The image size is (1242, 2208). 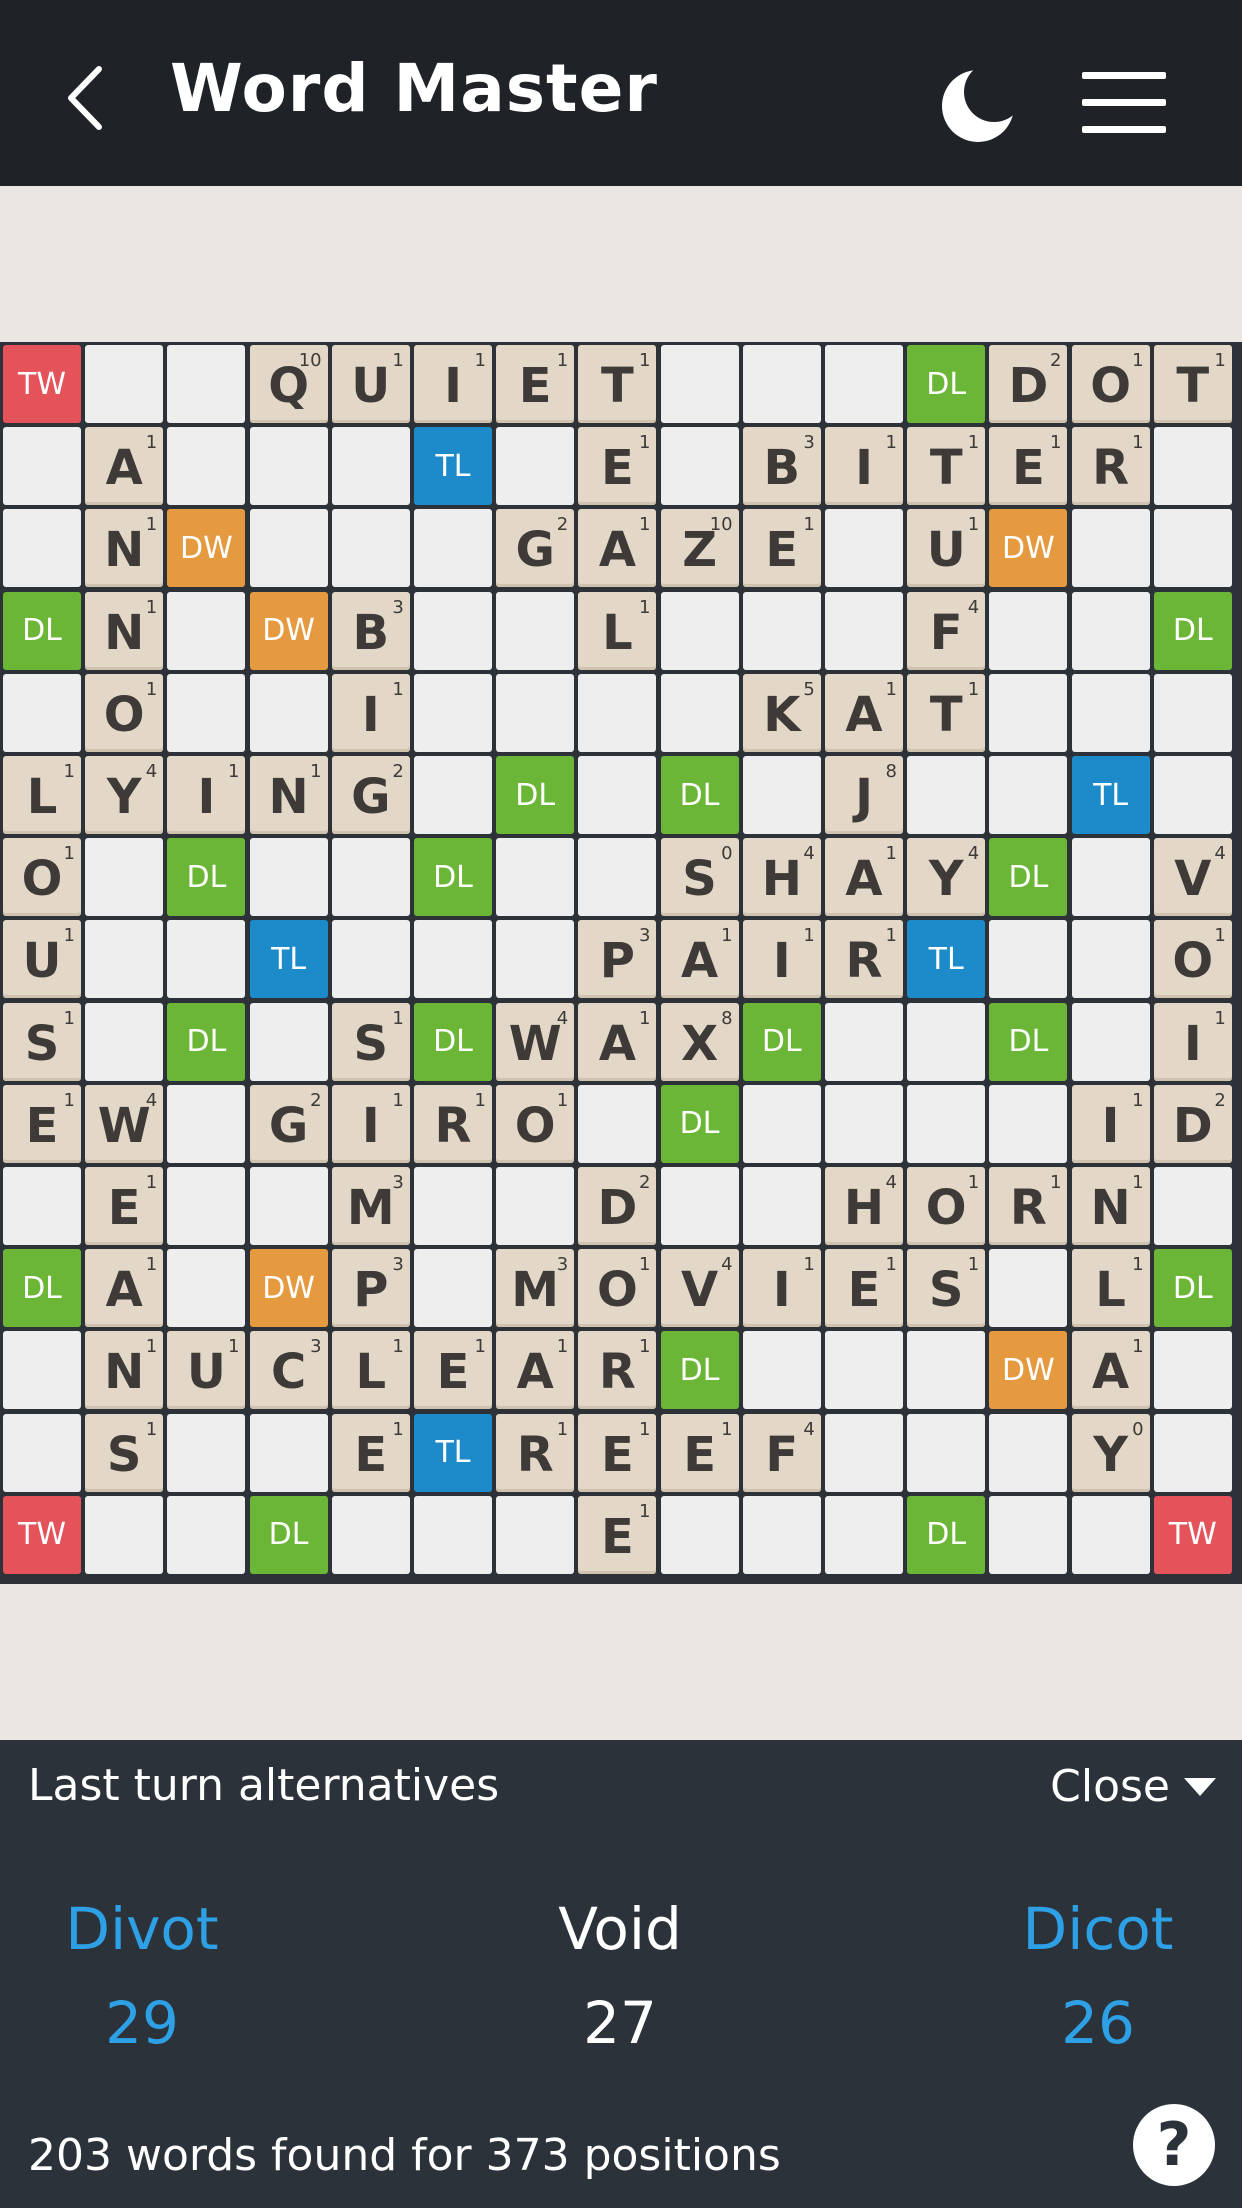 I want to click on menu-button, so click(x=1124, y=103).